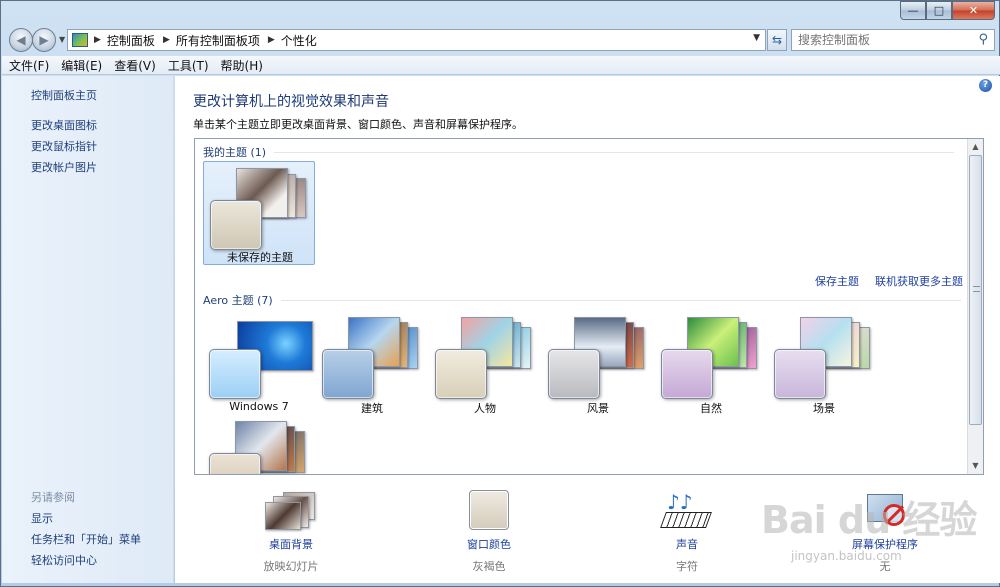 This screenshot has height=587, width=1000. I want to click on sounds-icon: ♪♪, so click(686, 511).